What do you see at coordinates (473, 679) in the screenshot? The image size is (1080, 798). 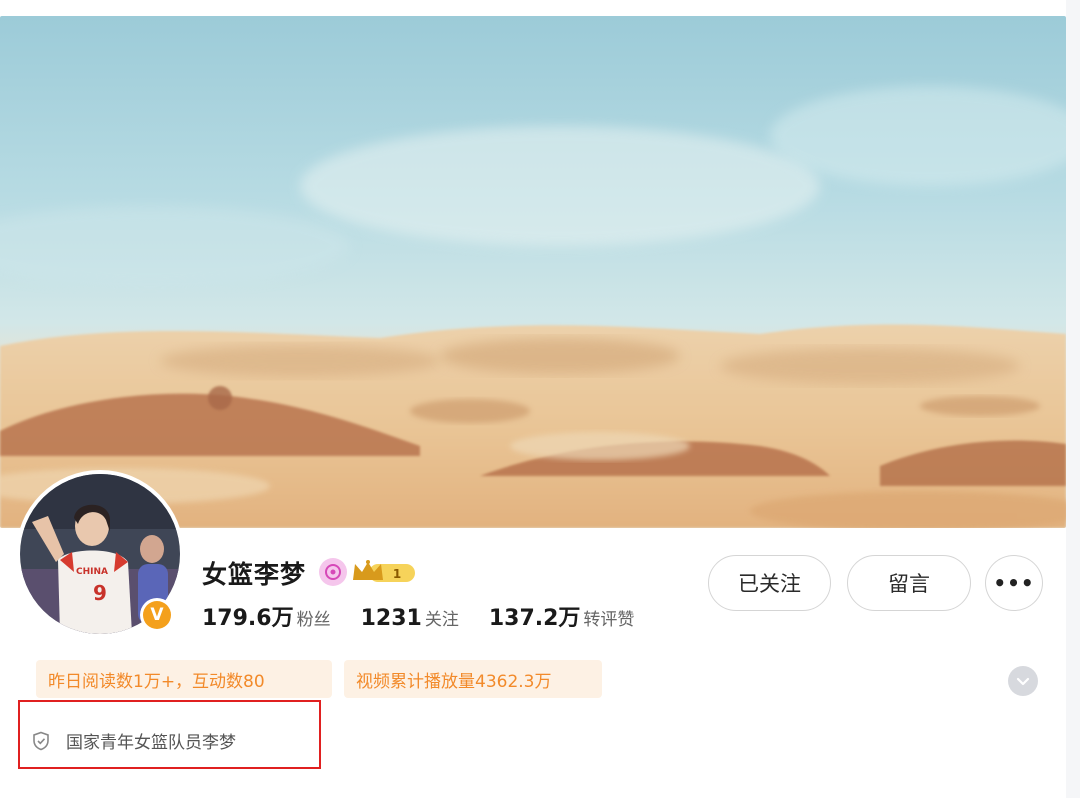 I see `video-plays-tag: 视频累计播放量4362.3万` at bounding box center [473, 679].